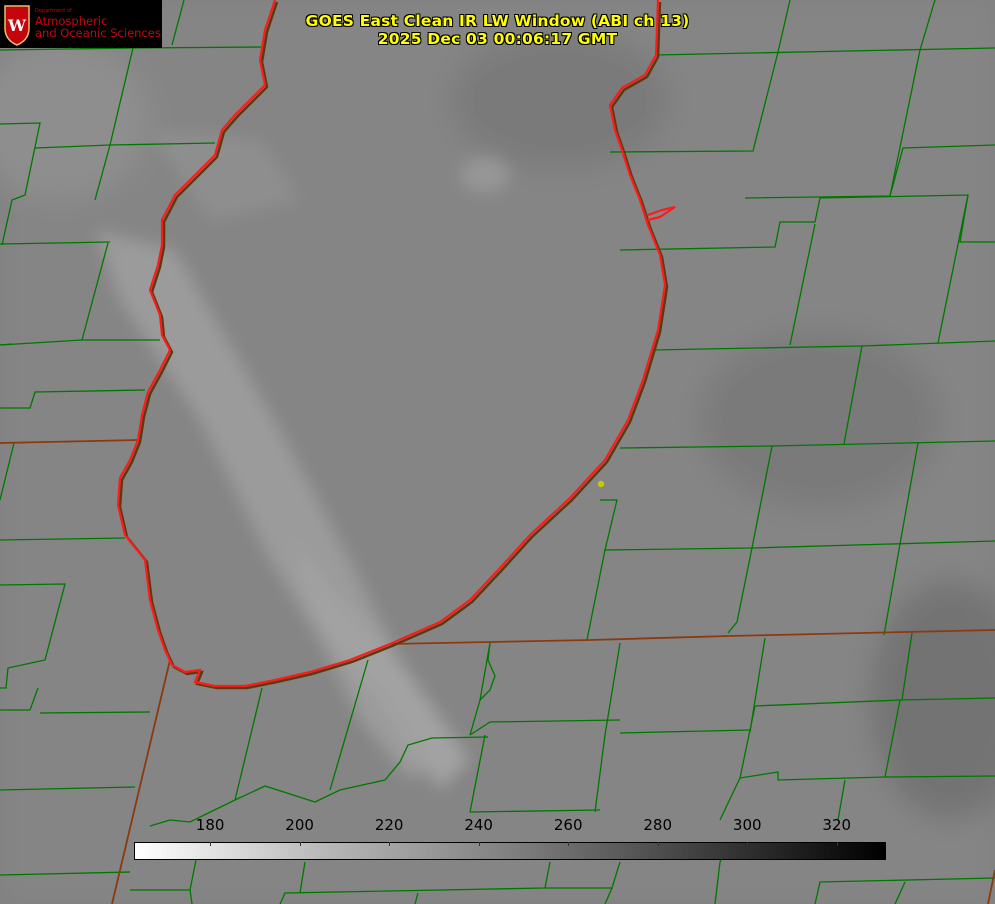 The height and width of the screenshot is (904, 995). I want to click on temperature-colorbar, so click(510, 851).